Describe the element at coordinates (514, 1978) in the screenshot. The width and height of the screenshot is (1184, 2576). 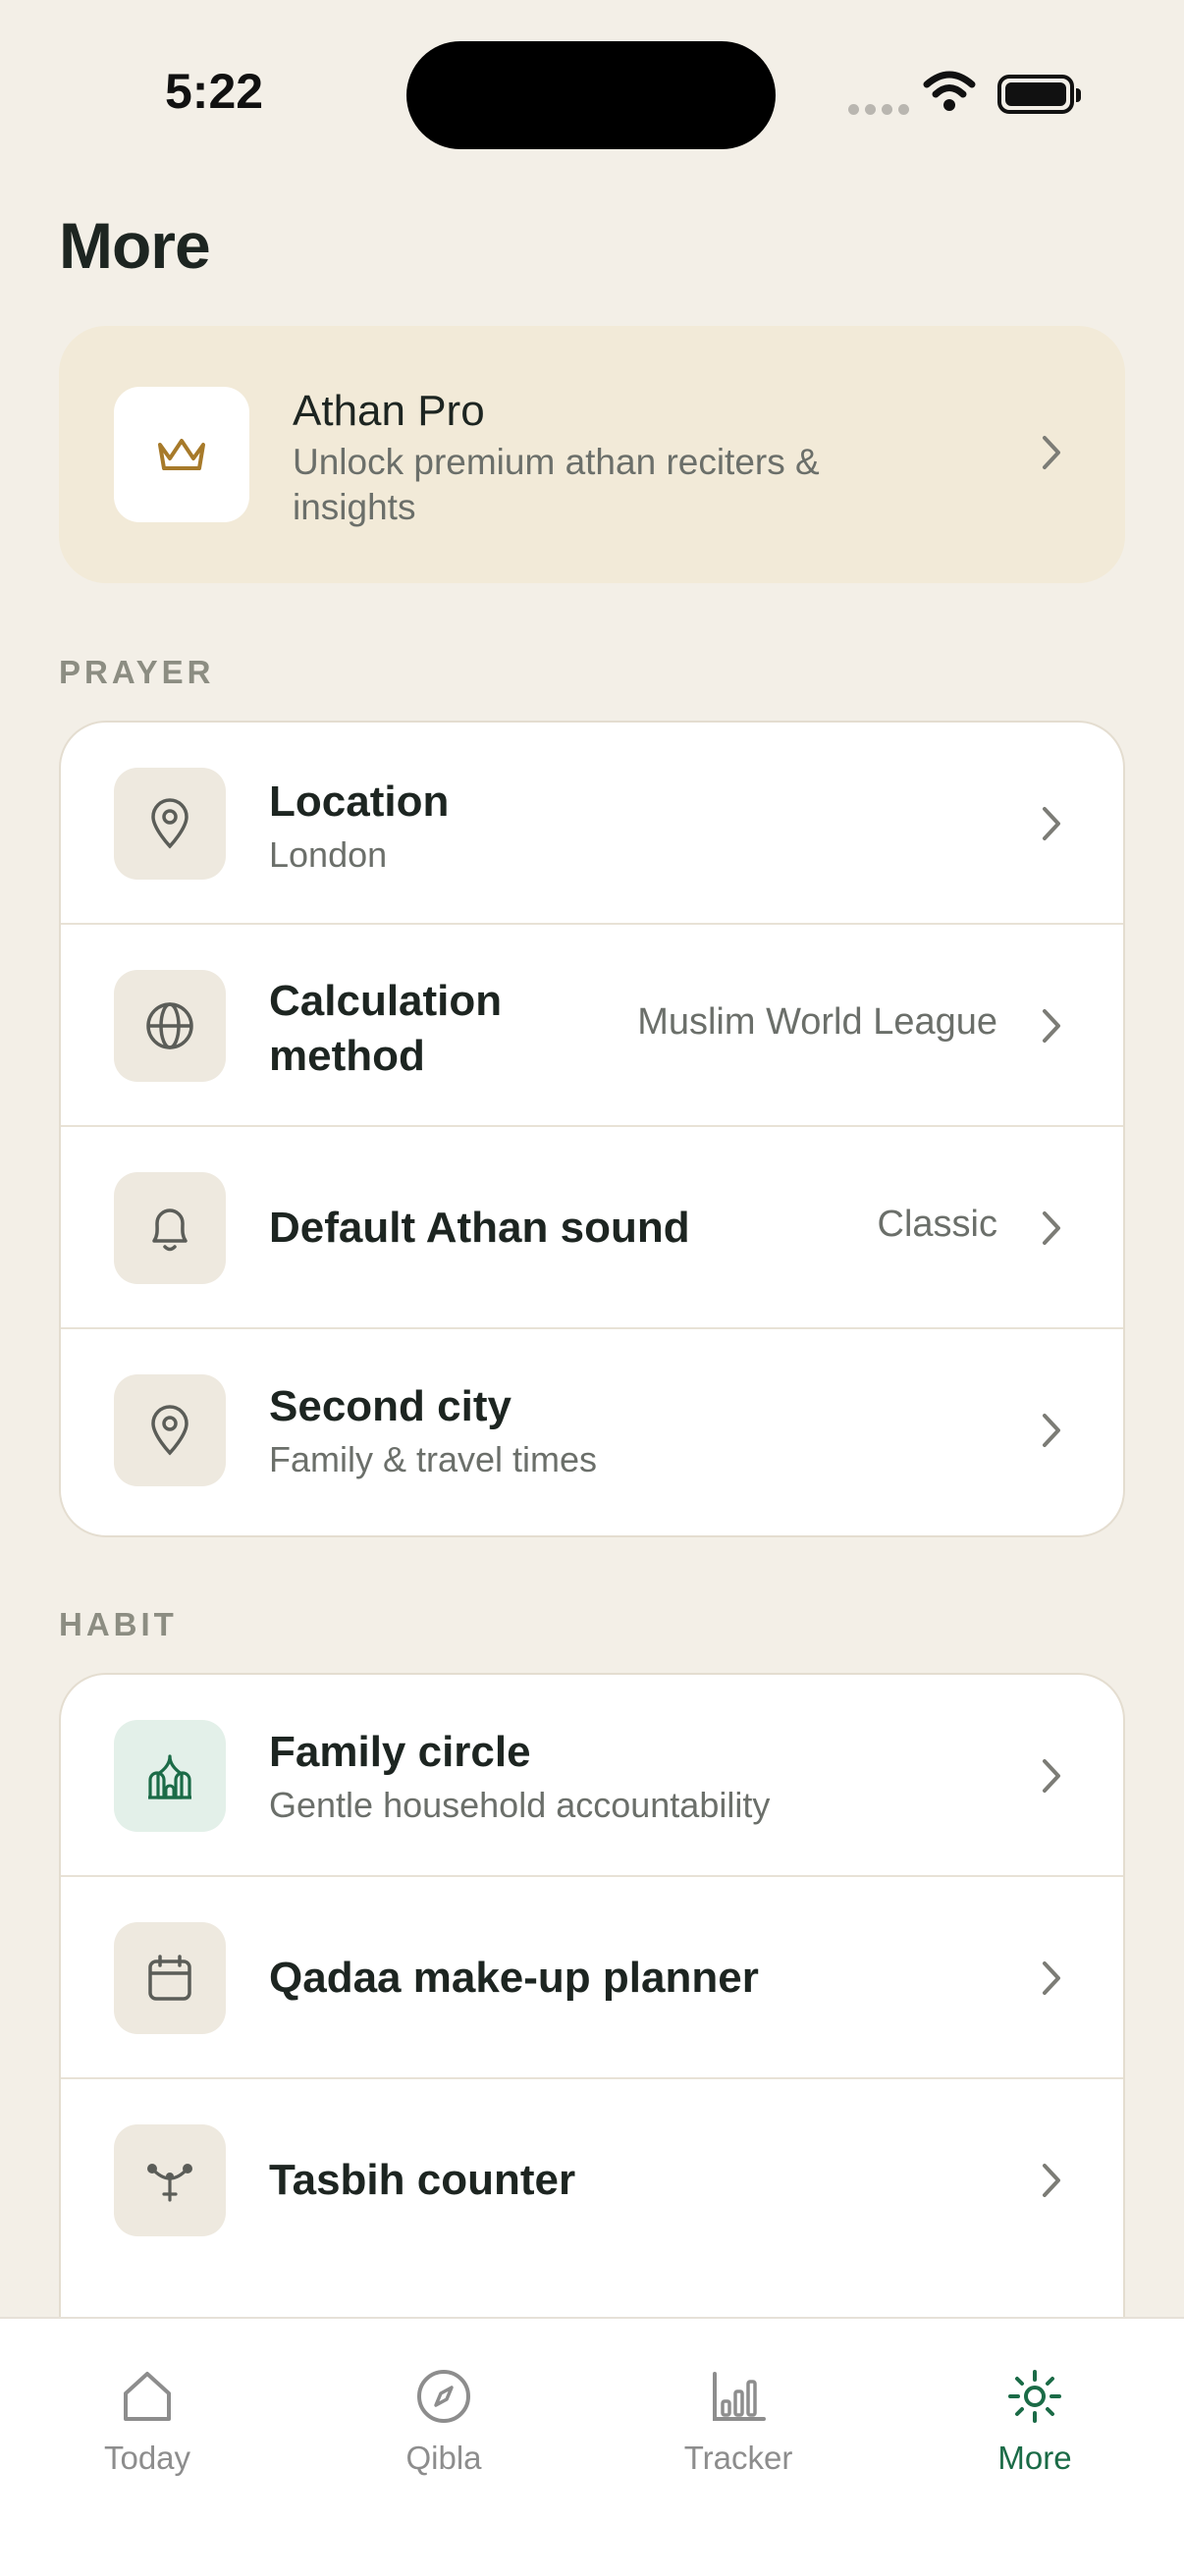
I see `row-title: Qadaa make-up planner` at that location.